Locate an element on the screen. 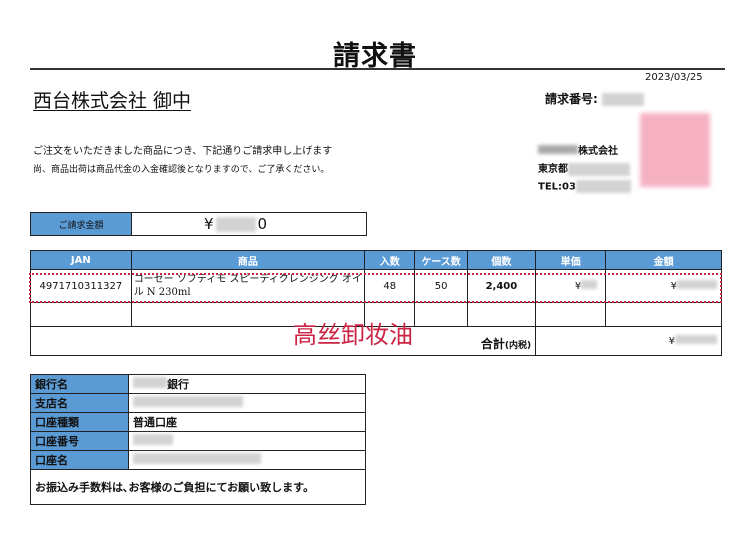 Image resolution: width=750 pixels, height=547 pixels. account-name-redacted is located at coordinates (197, 458).